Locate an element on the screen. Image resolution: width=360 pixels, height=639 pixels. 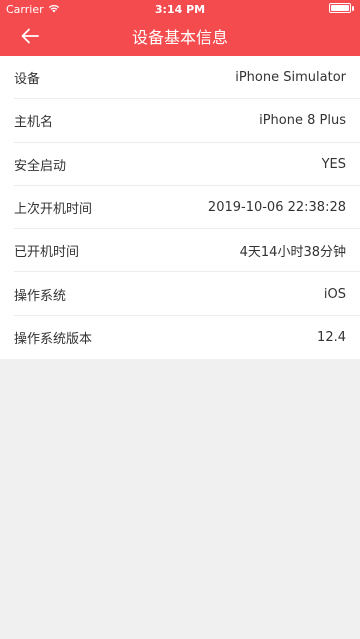
status-bar: Carrier 3:14 PM is located at coordinates (180, 10).